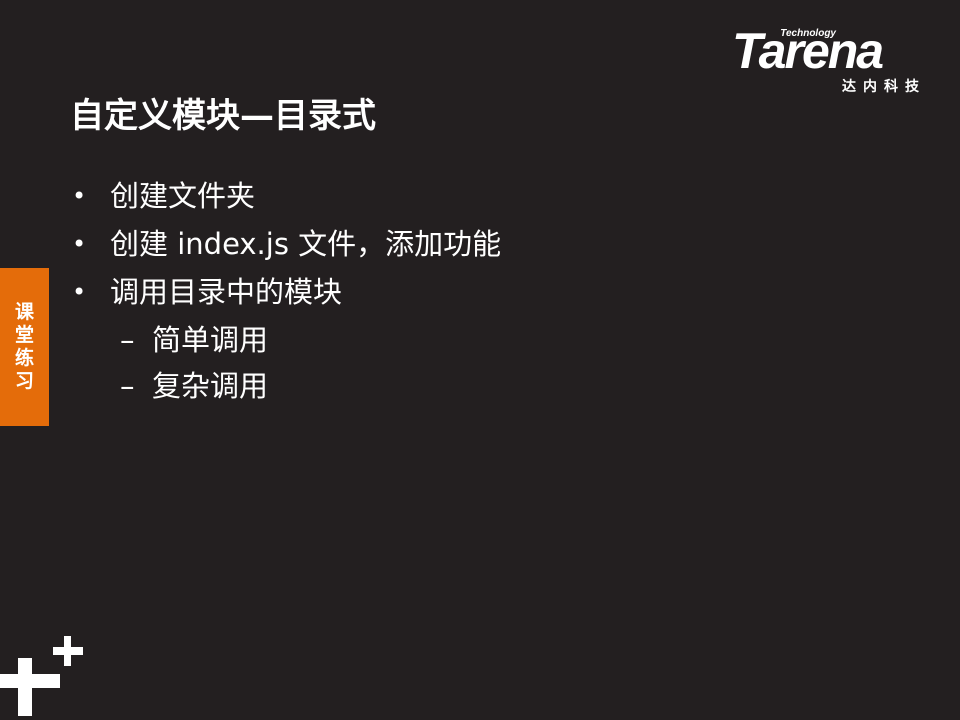  I want to click on plus-icon, so click(41, 676).